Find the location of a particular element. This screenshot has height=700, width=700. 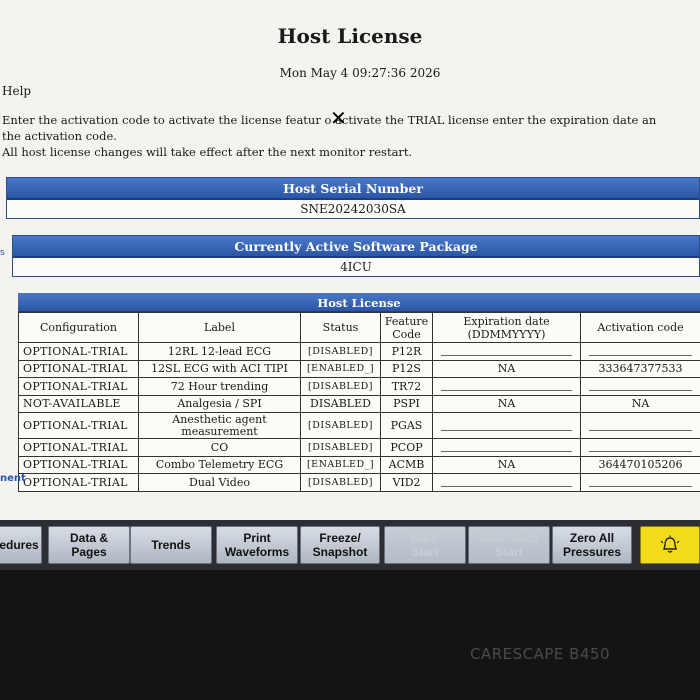

side-label-nent: nent is located at coordinates (13, 478).